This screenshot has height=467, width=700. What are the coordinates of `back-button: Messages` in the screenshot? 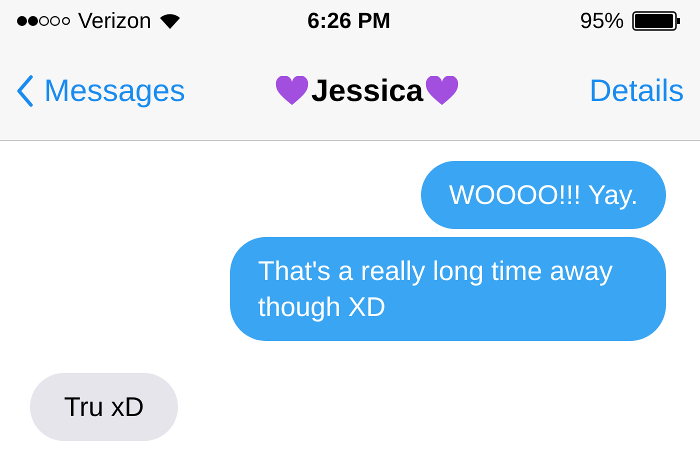 It's located at (101, 91).